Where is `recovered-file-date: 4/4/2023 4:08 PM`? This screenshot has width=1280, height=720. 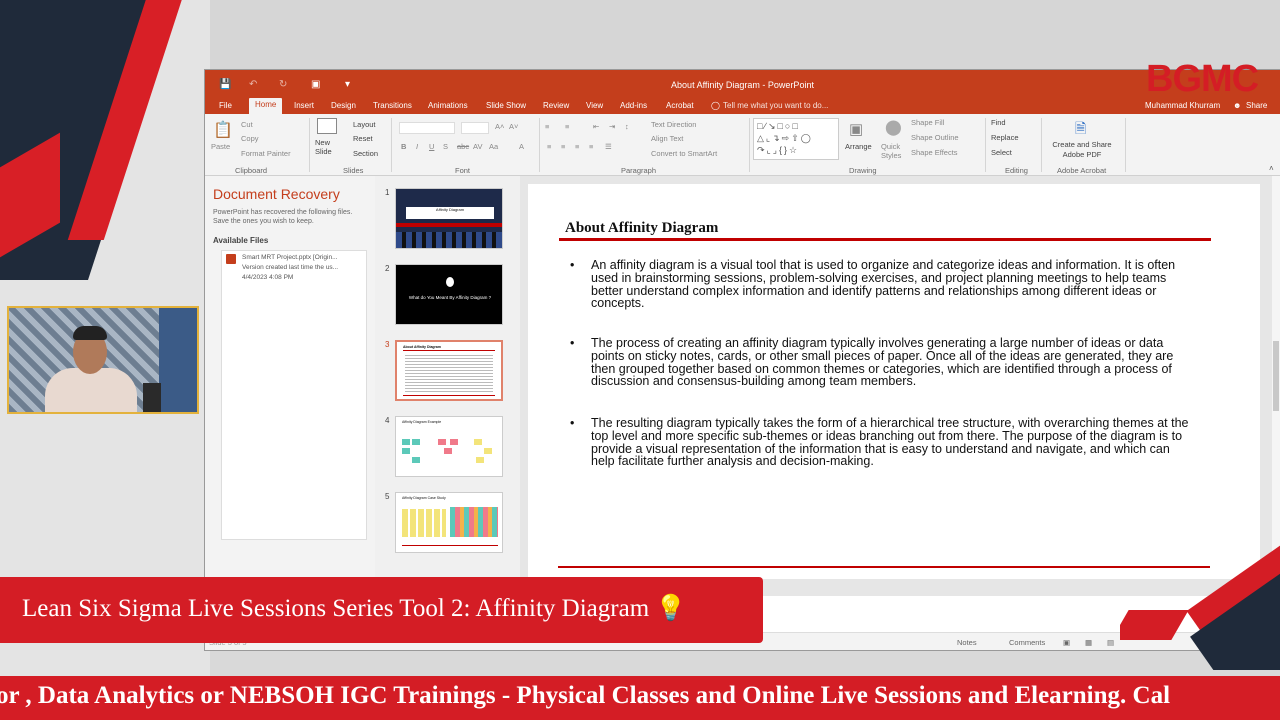 recovered-file-date: 4/4/2023 4:08 PM is located at coordinates (268, 277).